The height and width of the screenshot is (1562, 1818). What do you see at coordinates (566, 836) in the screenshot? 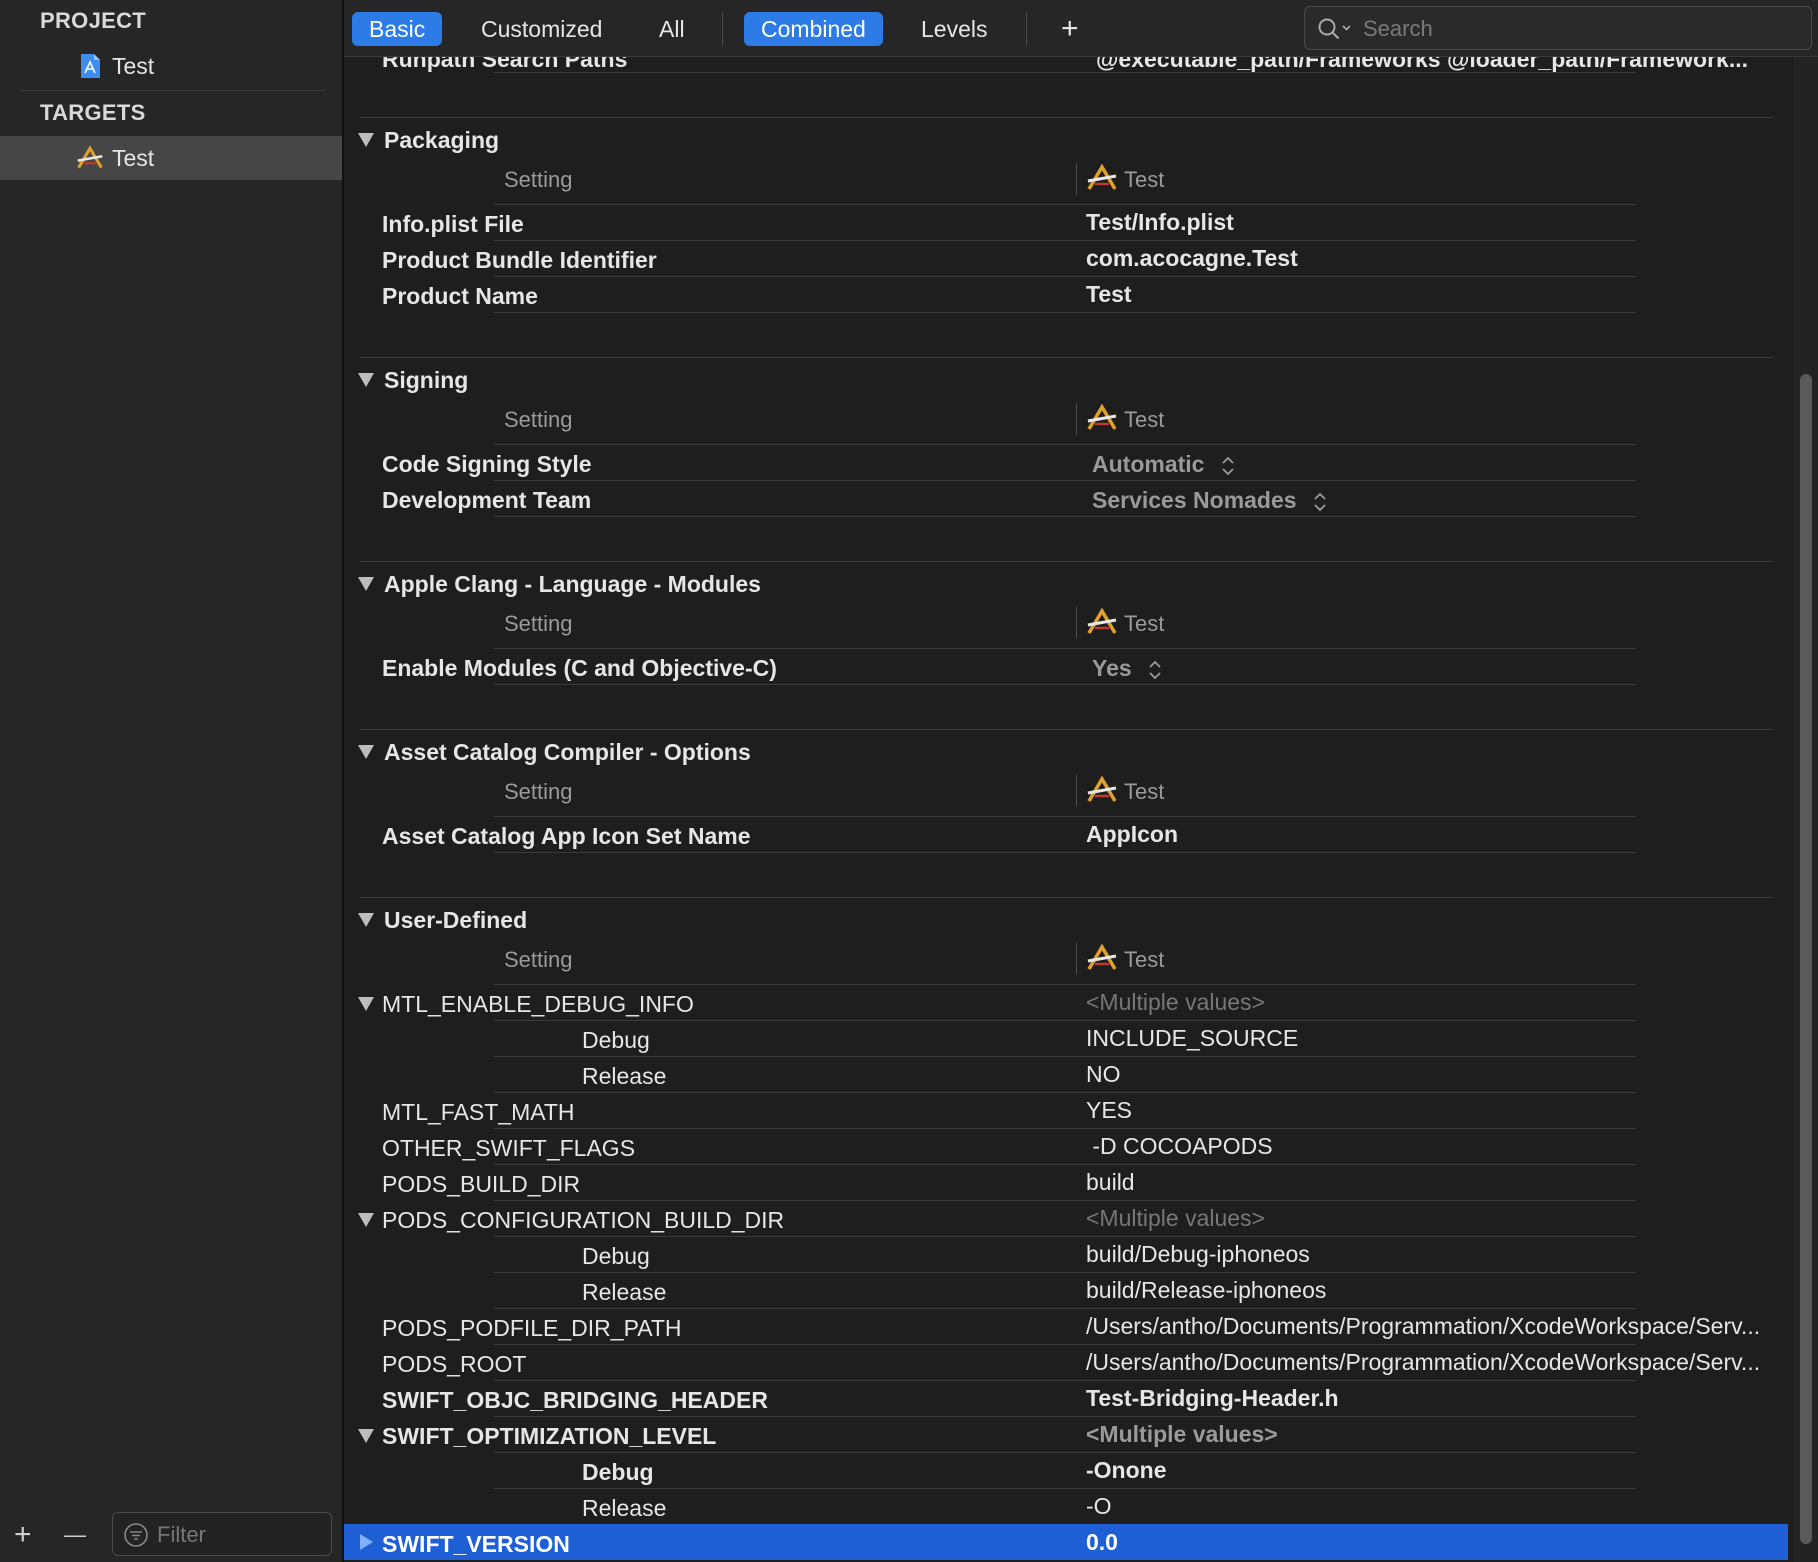
I see `setting-label: Asset Catalog App Icon Set Name` at bounding box center [566, 836].